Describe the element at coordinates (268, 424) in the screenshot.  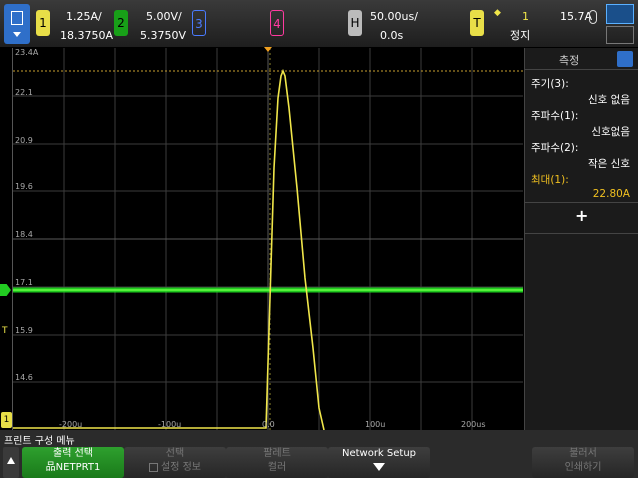
I see `x-label-2: 0.0` at that location.